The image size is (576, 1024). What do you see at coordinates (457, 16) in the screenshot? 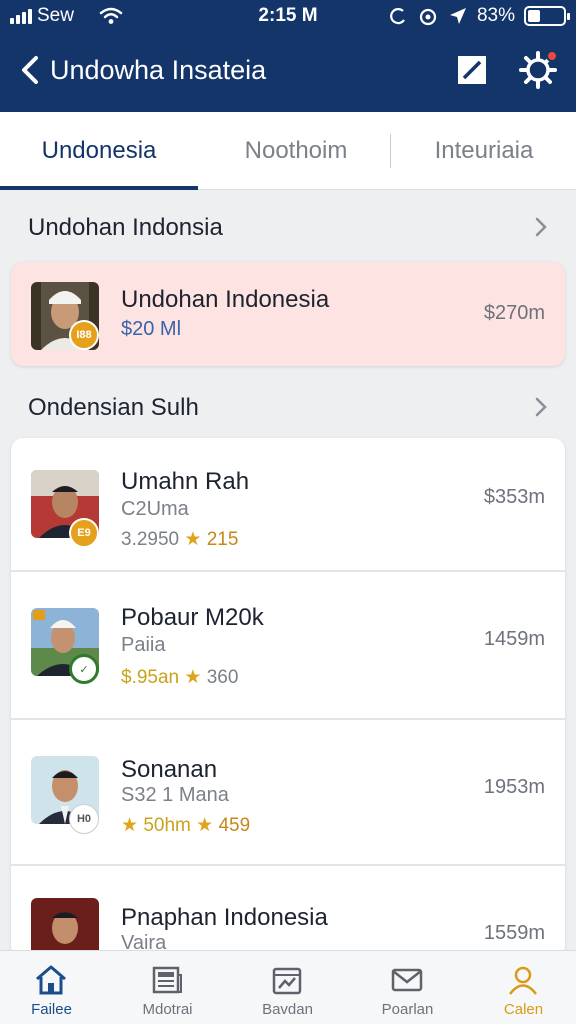
I see `location-icon` at bounding box center [457, 16].